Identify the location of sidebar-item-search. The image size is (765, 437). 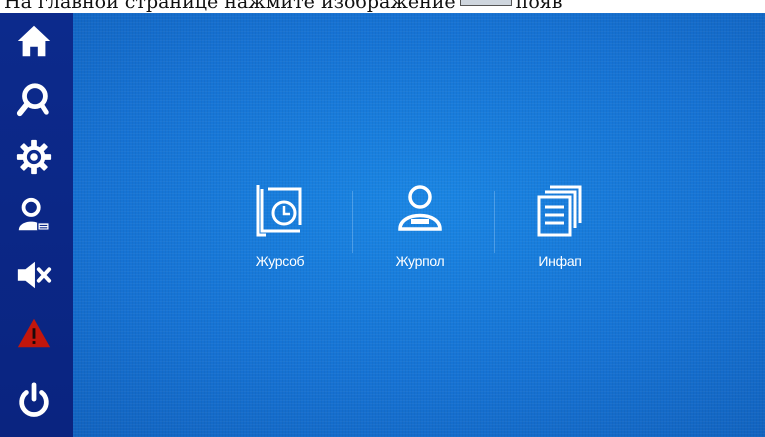
(34, 99).